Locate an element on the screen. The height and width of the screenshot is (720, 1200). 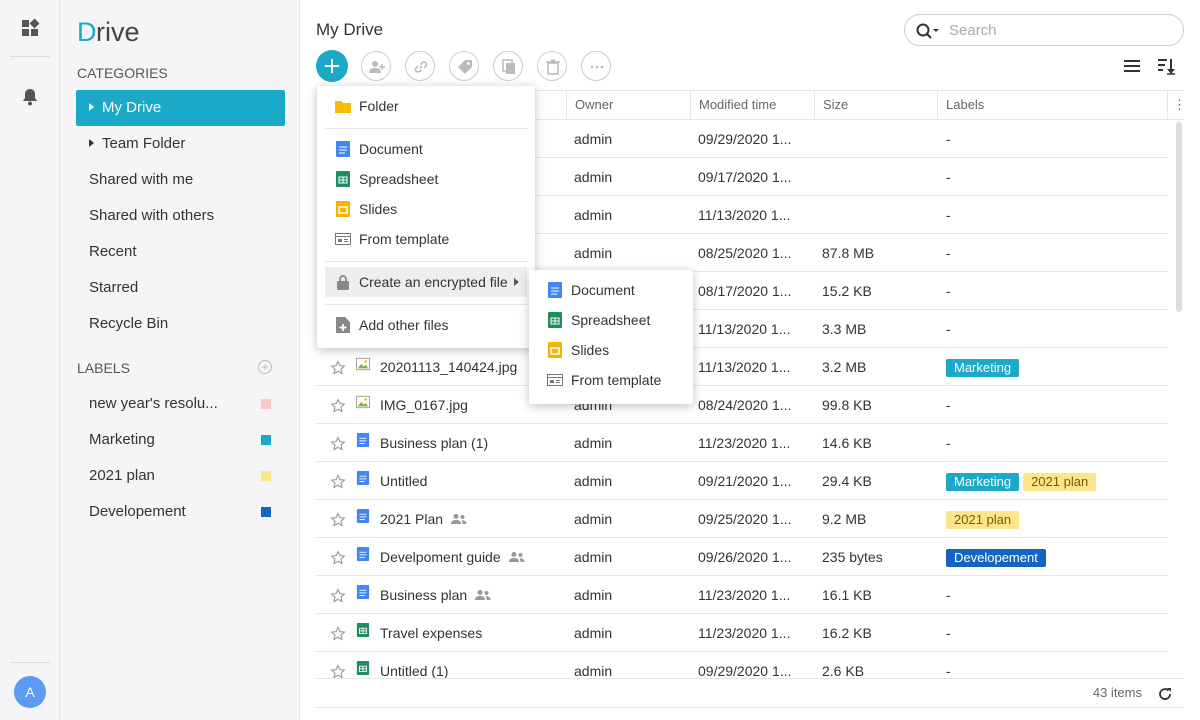
labels-cell: Developement is located at coordinates (998, 557).